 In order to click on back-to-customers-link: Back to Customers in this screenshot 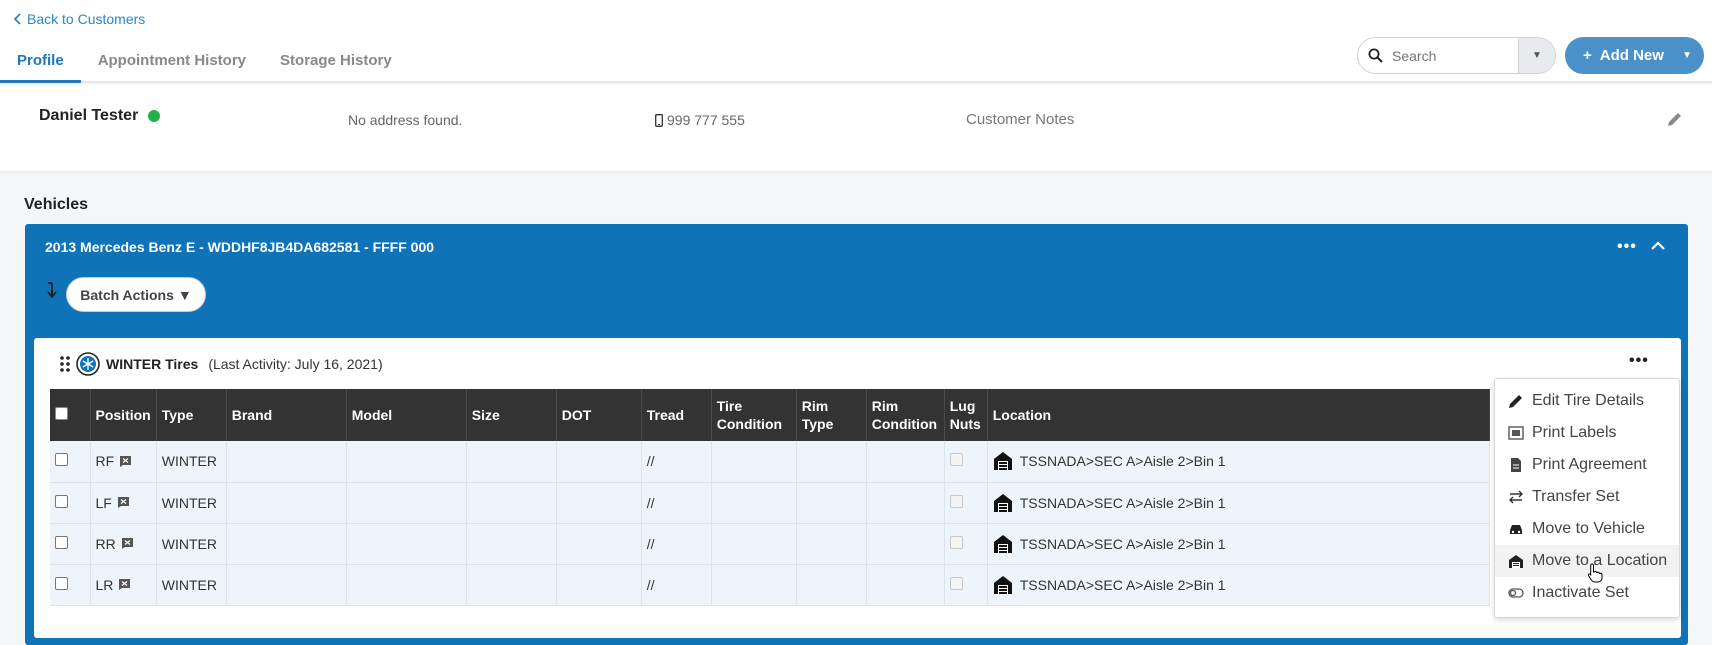, I will do `click(79, 19)`.